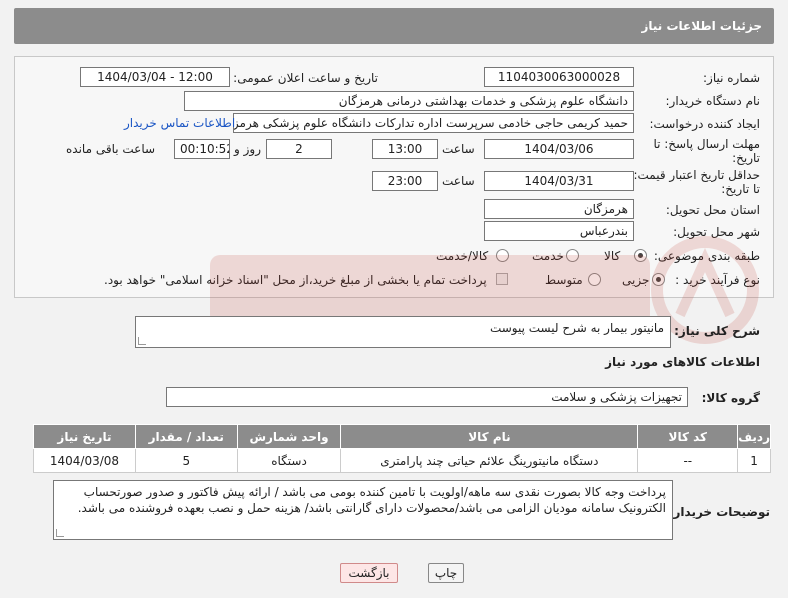 This screenshot has height=598, width=788. Describe the element at coordinates (179, 123) in the screenshot. I see `buyer-contact-link: اطلاعات تماس خریدار` at that location.